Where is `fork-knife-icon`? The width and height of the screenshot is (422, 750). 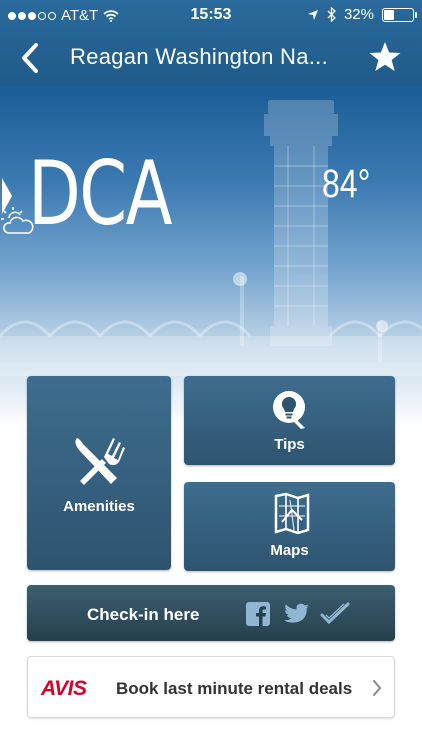
fork-knife-icon is located at coordinates (100, 461).